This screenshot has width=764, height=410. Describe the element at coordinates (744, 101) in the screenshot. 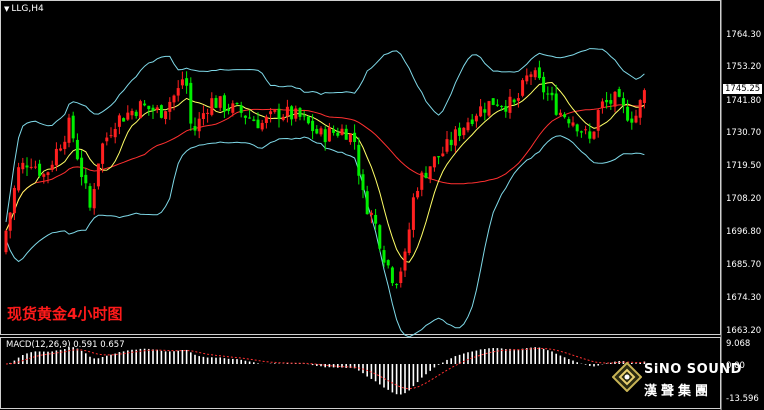

I see `price-tick: 1741.80` at that location.